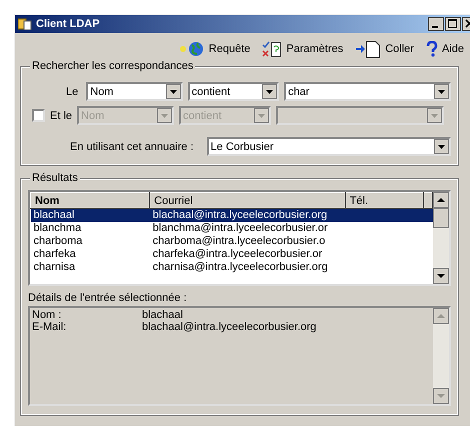 This screenshot has width=470, height=429. Describe the element at coordinates (61, 116) in the screenshot. I see `checkbox-label: Et le` at that location.